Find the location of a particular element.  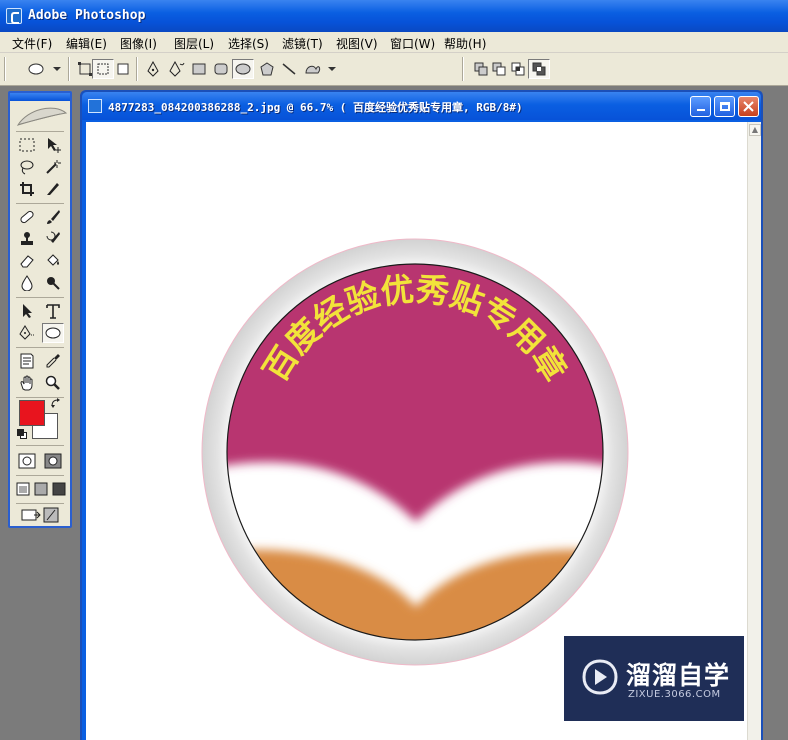

pen-icon is located at coordinates (153, 69).